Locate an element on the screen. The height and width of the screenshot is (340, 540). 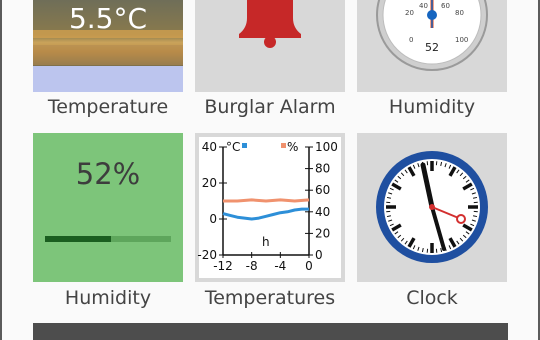
chart-x-tick-label: -4 is located at coordinates (280, 266).